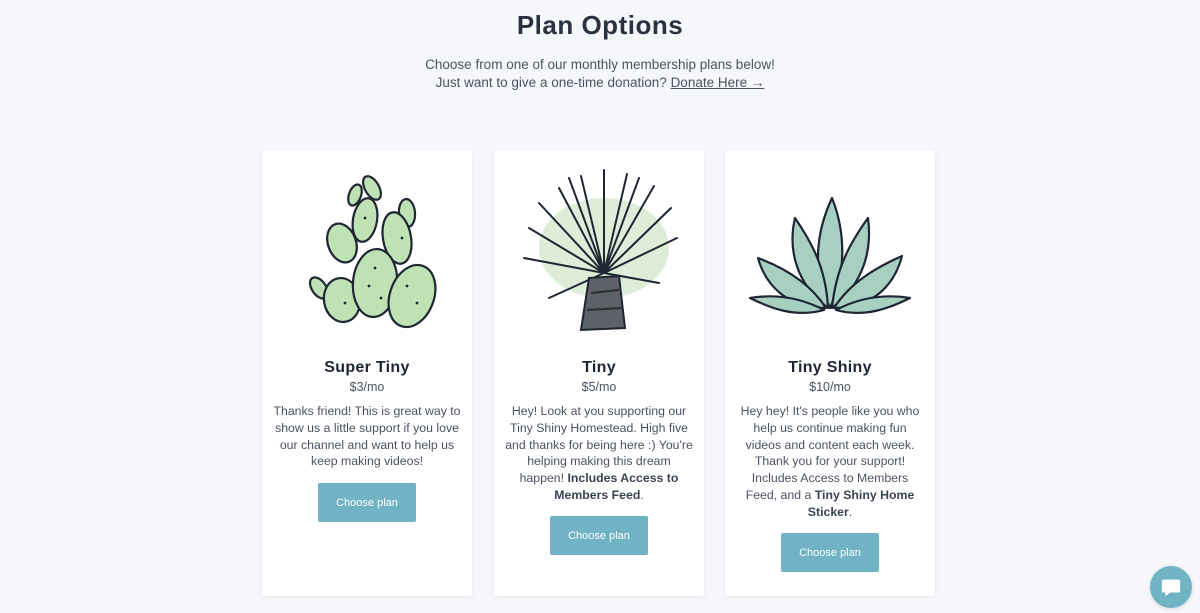 The height and width of the screenshot is (613, 1200). I want to click on chat-bubble-icon, so click(1171, 588).